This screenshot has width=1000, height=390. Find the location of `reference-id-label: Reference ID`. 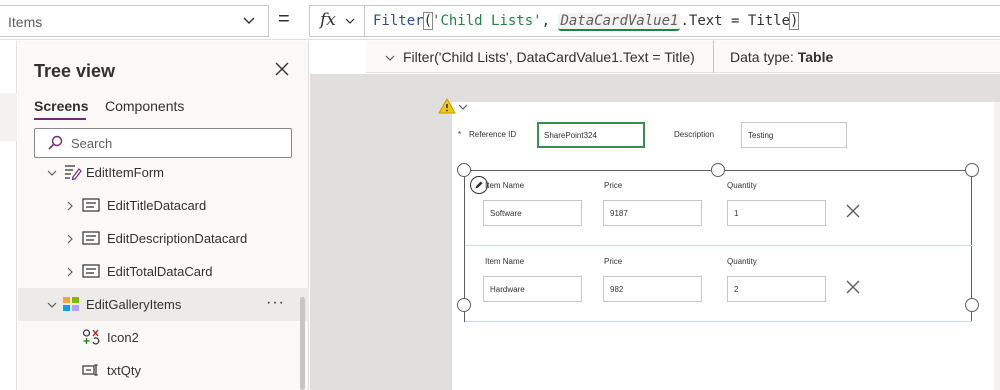

reference-id-label: Reference ID is located at coordinates (493, 134).